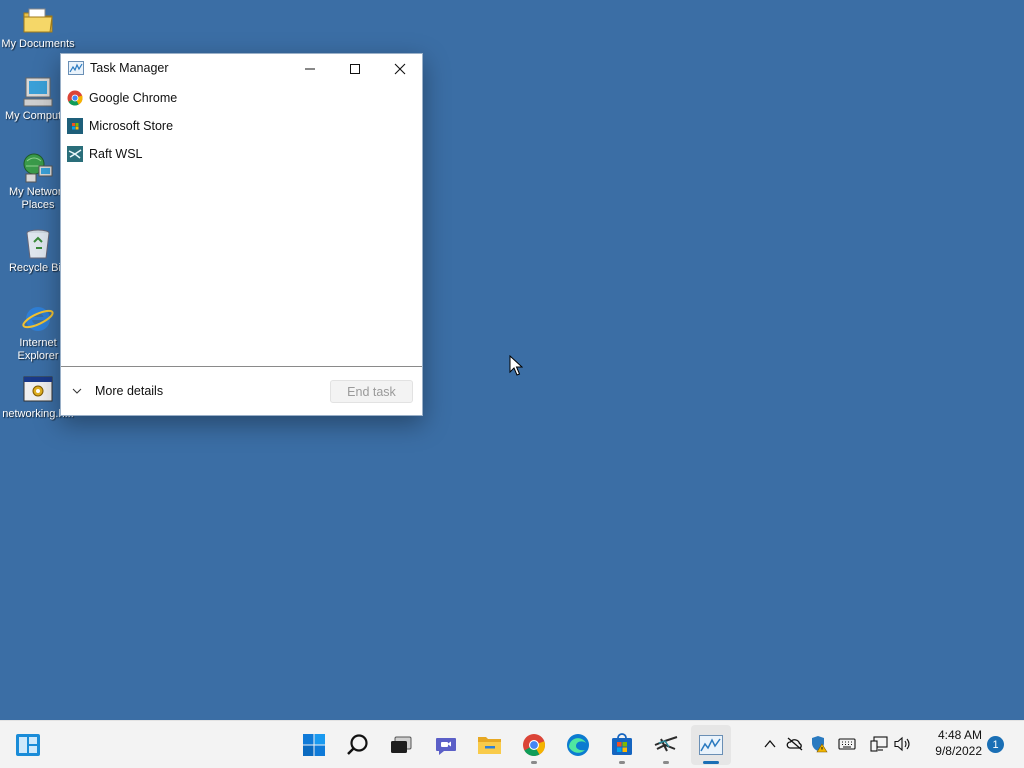  I want to click on desktop-icon-label: My Documents, so click(38, 44).